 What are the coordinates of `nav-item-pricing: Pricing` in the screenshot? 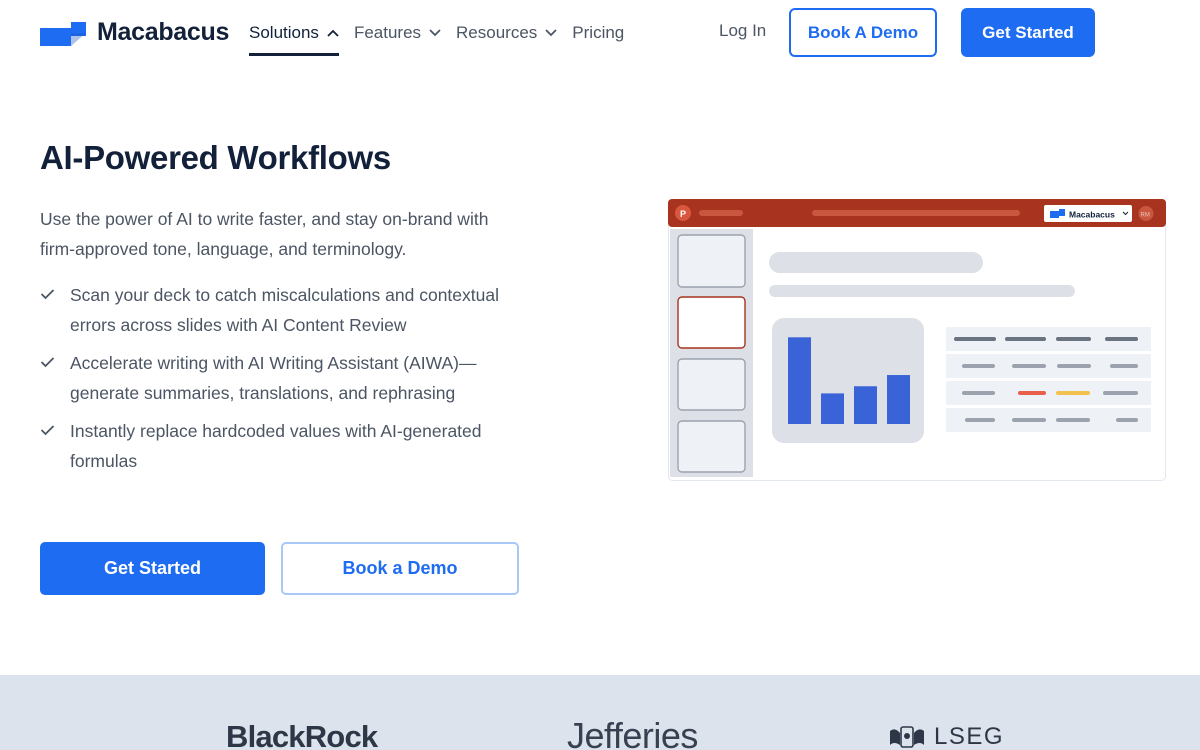 It's located at (598, 33).